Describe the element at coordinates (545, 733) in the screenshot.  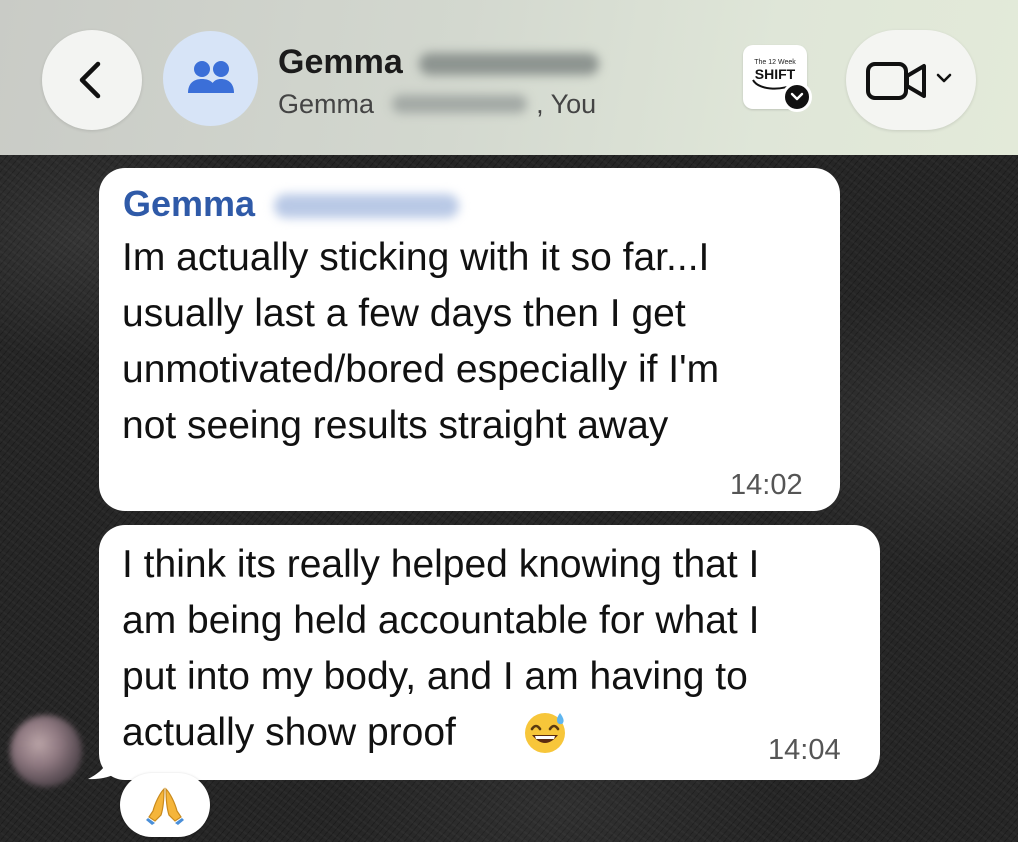
I see `grinning-face-with-sweat-icon` at that location.